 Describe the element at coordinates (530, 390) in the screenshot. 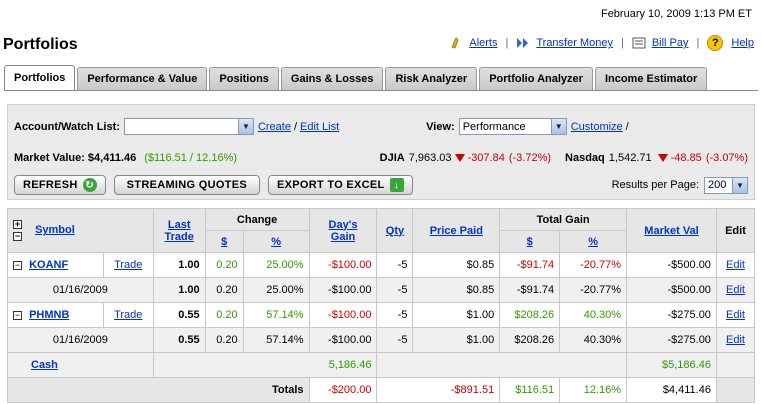

I see `totals-total-gain: $116.51` at that location.